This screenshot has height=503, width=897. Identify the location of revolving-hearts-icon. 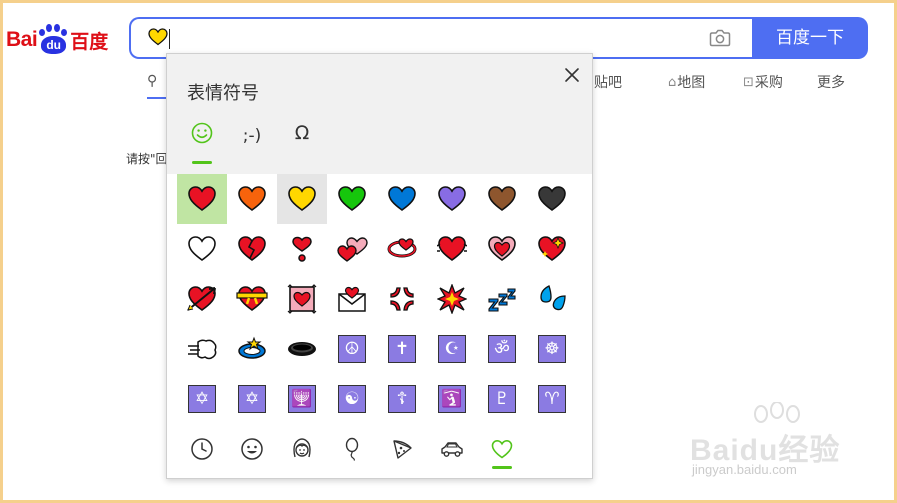
(402, 249).